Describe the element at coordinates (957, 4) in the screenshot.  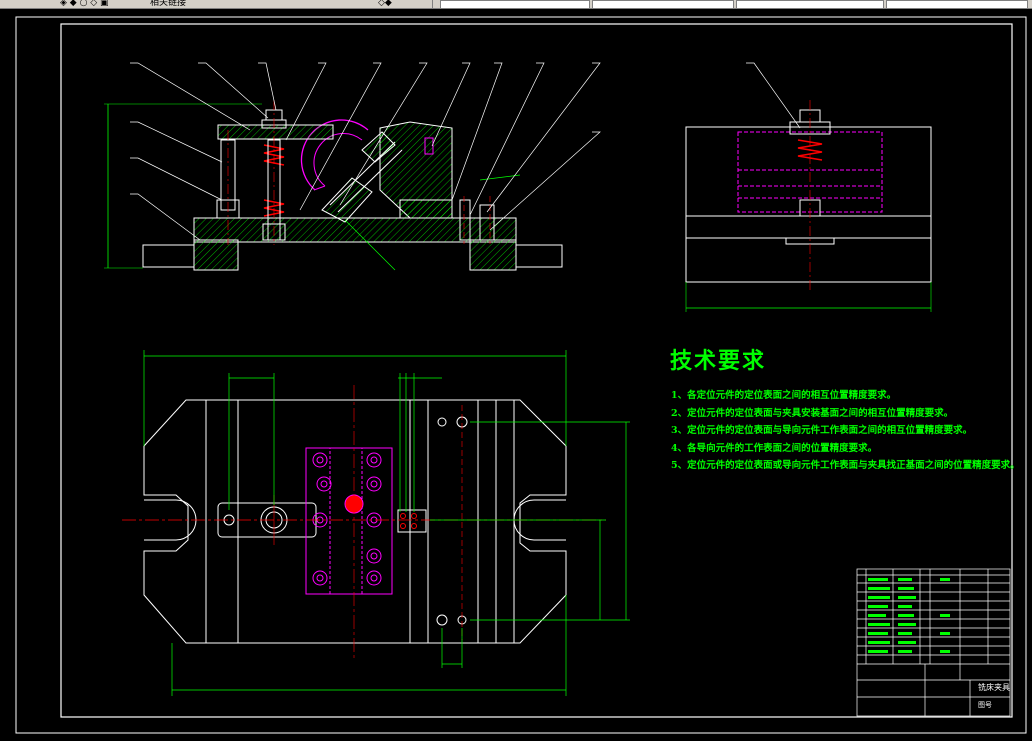
I see `lineweight-dropdown` at that location.